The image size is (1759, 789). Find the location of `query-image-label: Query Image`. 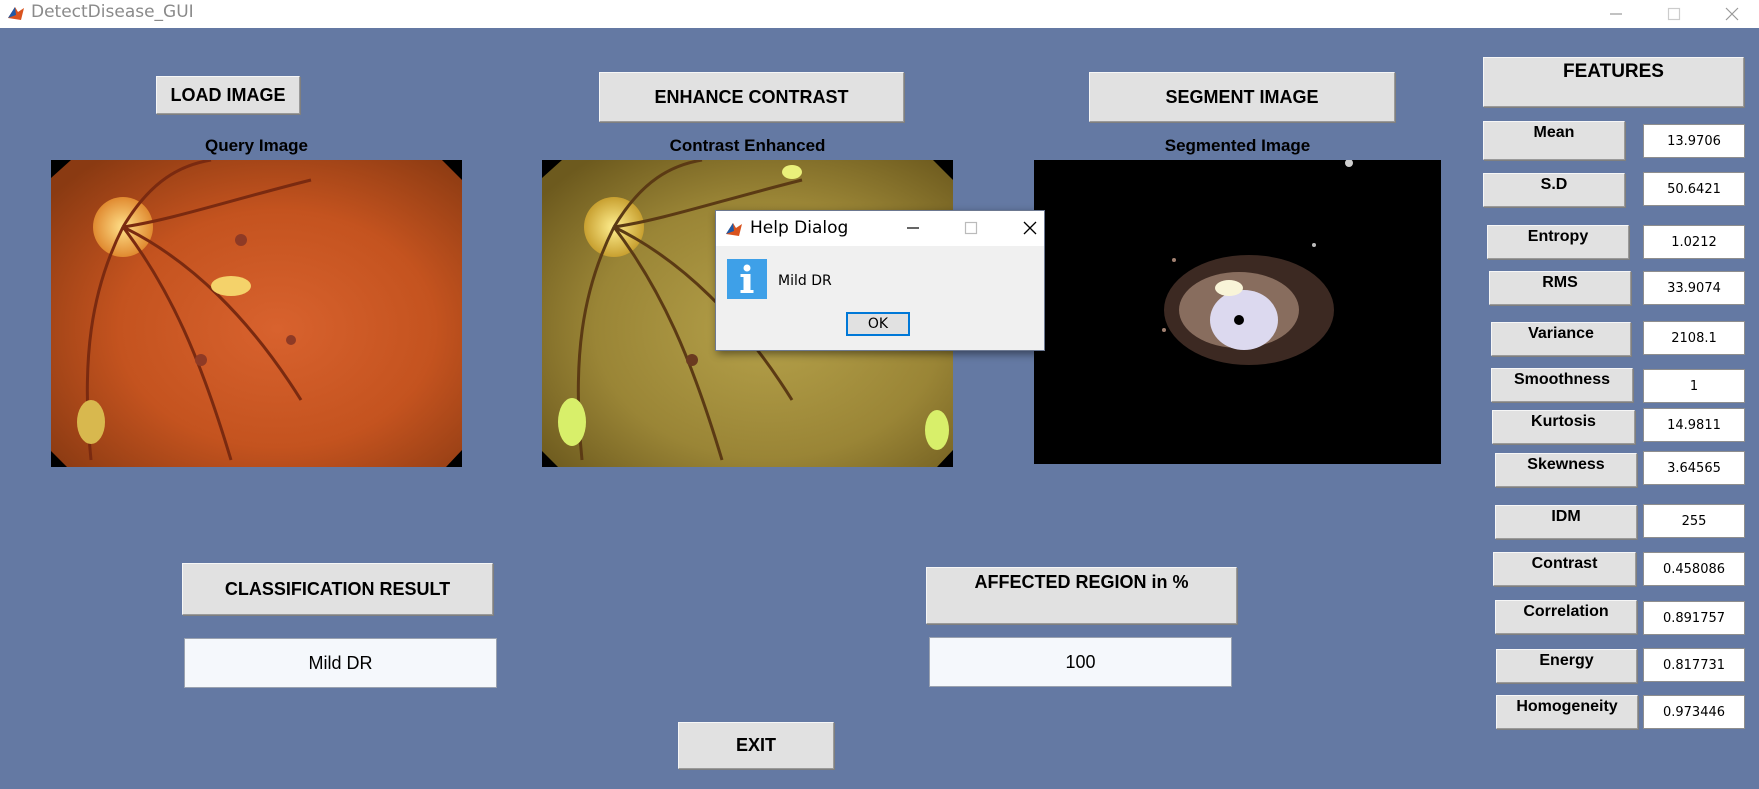

query-image-label: Query Image is located at coordinates (256, 145).